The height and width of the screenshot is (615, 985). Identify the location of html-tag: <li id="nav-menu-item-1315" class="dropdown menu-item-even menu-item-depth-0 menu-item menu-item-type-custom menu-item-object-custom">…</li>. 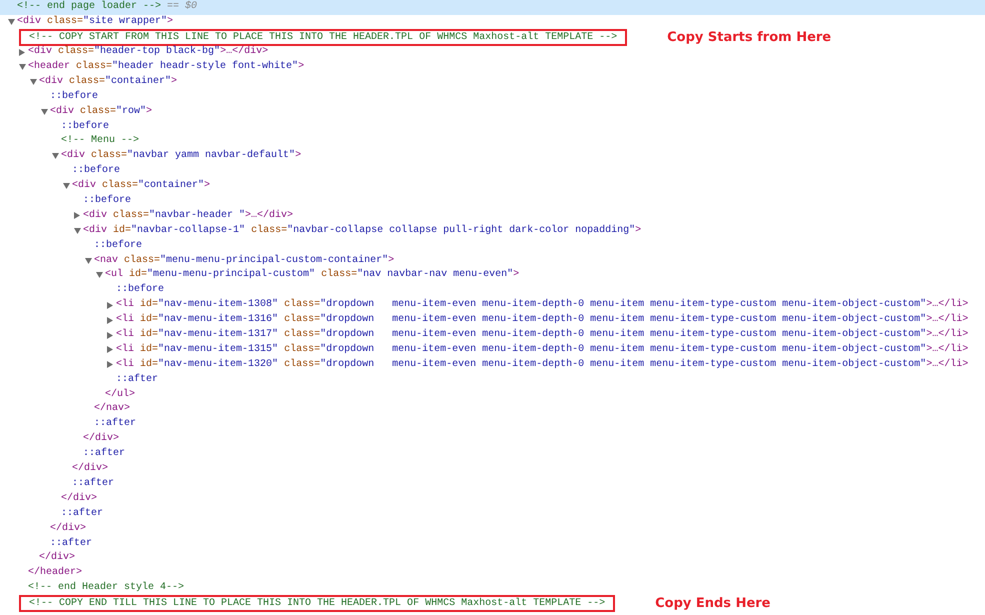
(542, 350).